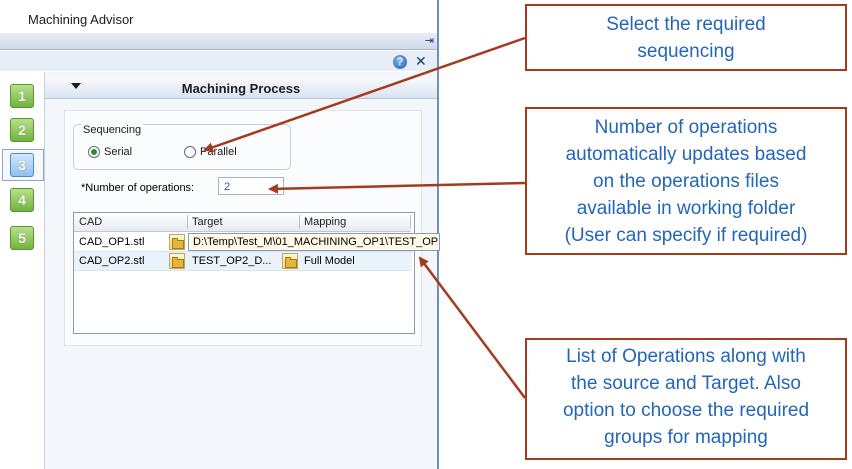 Image resolution: width=852 pixels, height=469 pixels. What do you see at coordinates (364, 94) in the screenshot?
I see `arrow-to-parallel-option` at bounding box center [364, 94].